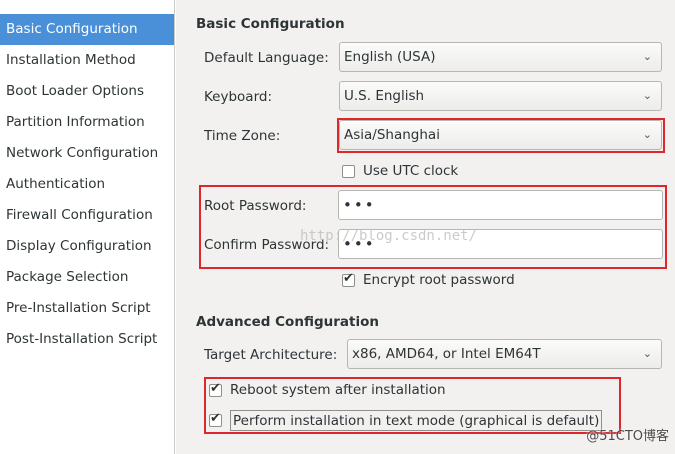 Image resolution: width=675 pixels, height=454 pixels. I want to click on time-zone-value: Asia/Shanghai, so click(392, 135).